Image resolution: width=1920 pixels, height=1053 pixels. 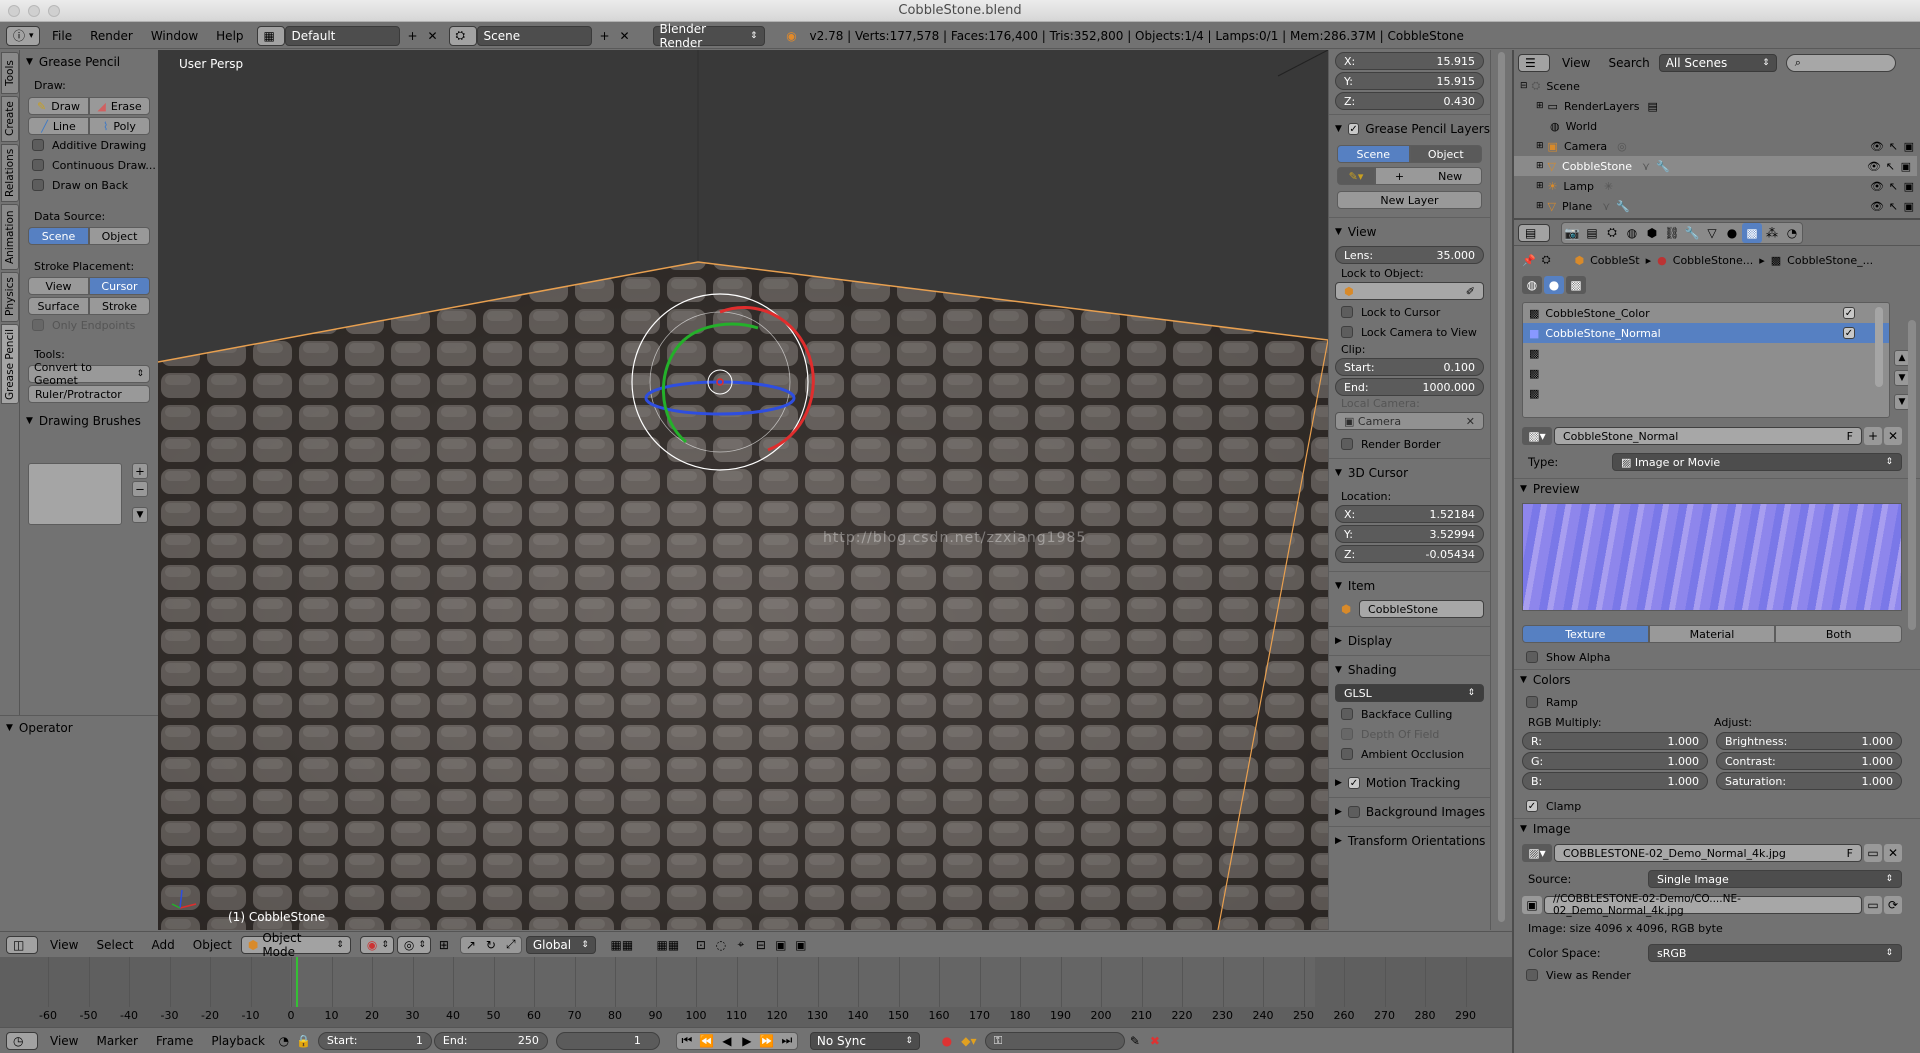 I want to click on outliner-row-plane: ⊞ ▽ Plane ⋎ 🔧 👁 ↖ ▣, so click(x=1717, y=206).